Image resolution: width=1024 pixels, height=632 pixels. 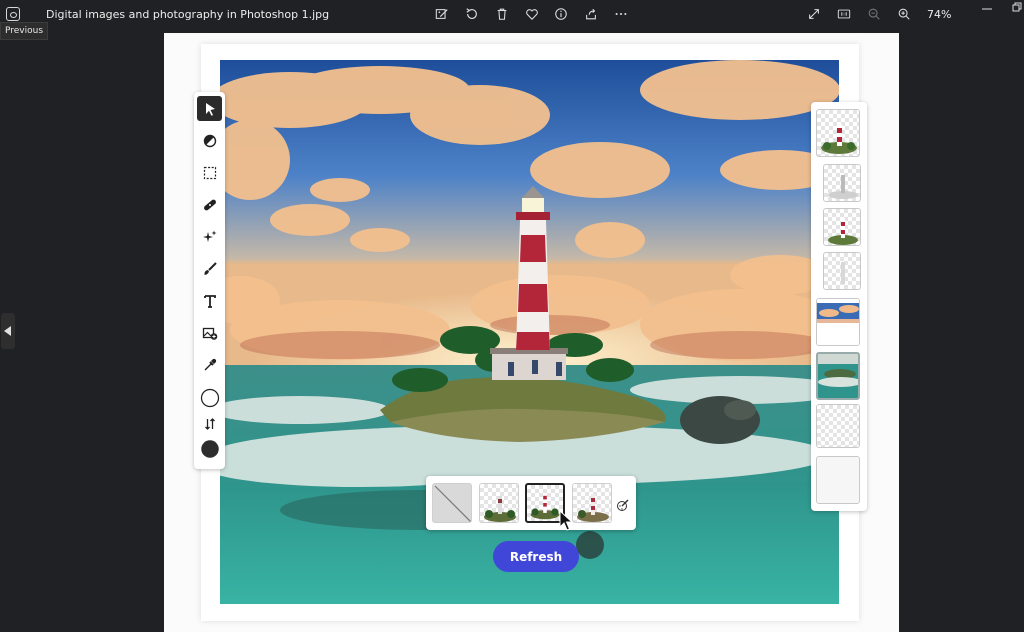 I want to click on eyedropper-icon, so click(x=209, y=364).